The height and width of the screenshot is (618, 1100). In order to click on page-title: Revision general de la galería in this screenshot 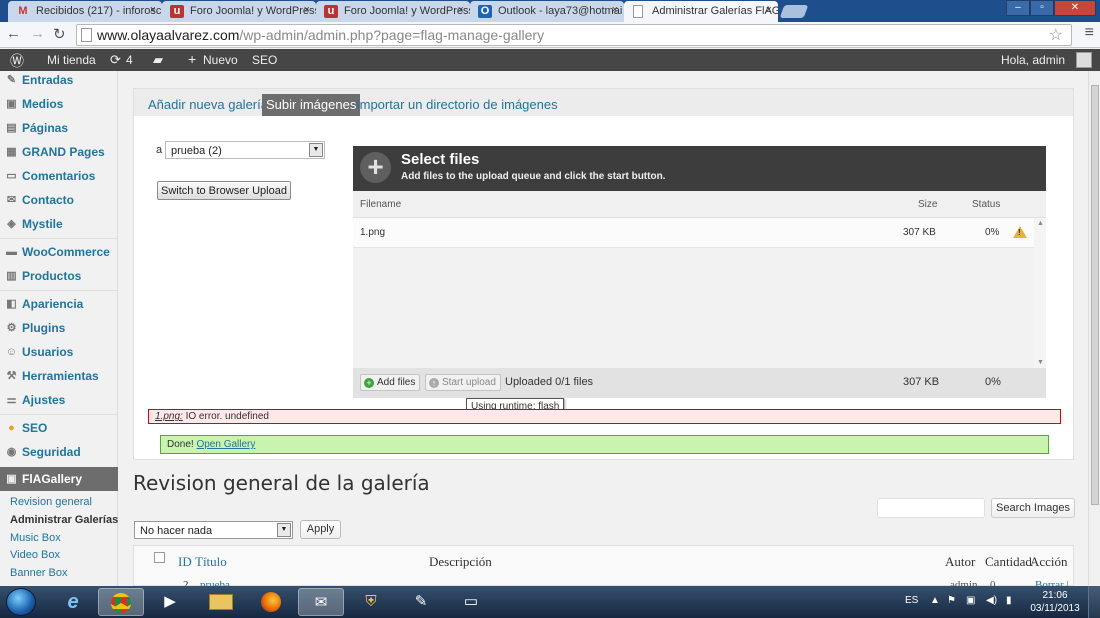, I will do `click(281, 483)`.